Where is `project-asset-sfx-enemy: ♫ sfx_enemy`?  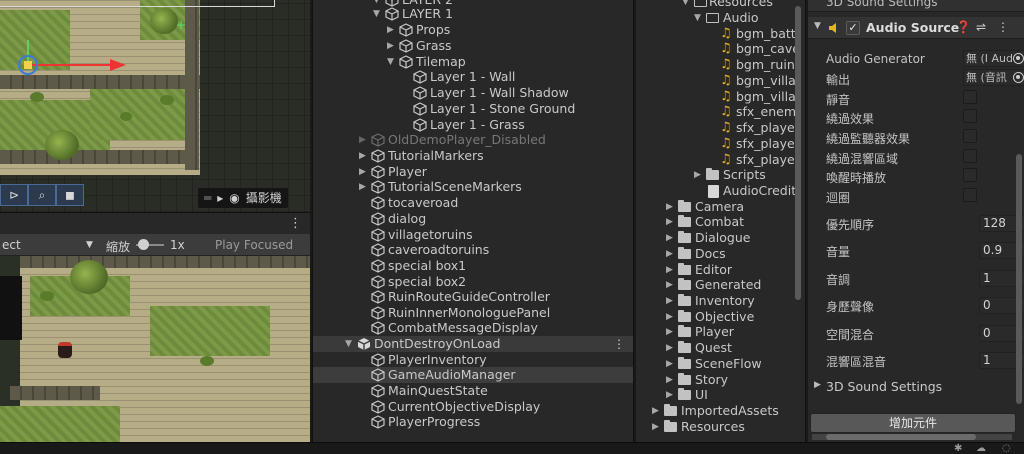
project-asset-sfx-enemy: ♫ sfx_enemy is located at coordinates (716, 112).